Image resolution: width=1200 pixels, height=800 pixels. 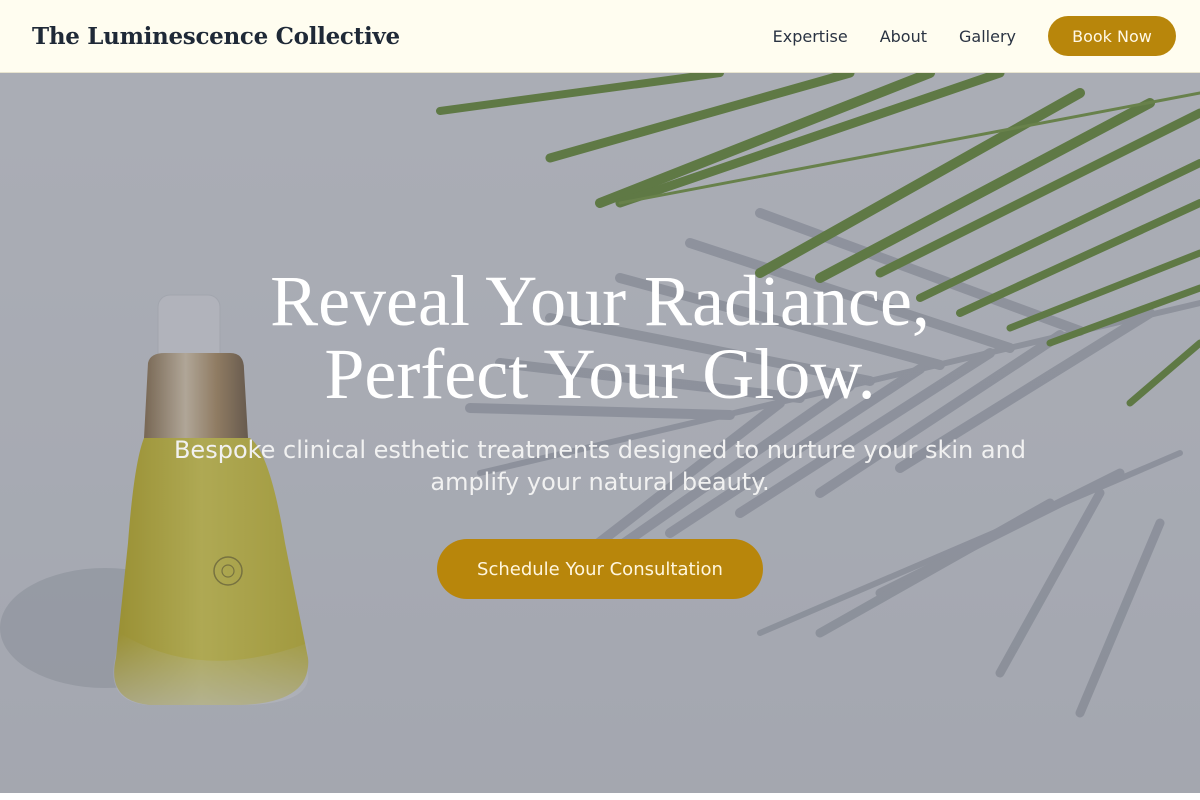 I want to click on book-now-button: Book Now, so click(x=1112, y=36).